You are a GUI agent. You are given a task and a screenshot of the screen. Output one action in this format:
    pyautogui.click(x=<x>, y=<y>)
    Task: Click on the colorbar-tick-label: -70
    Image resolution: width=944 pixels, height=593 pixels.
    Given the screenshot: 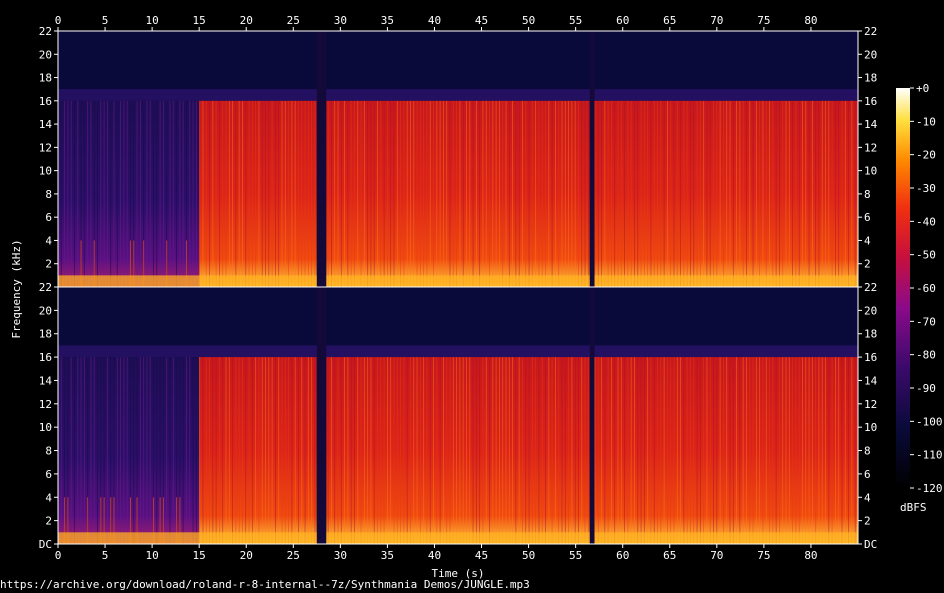 What is the action you would take?
    pyautogui.click(x=926, y=321)
    